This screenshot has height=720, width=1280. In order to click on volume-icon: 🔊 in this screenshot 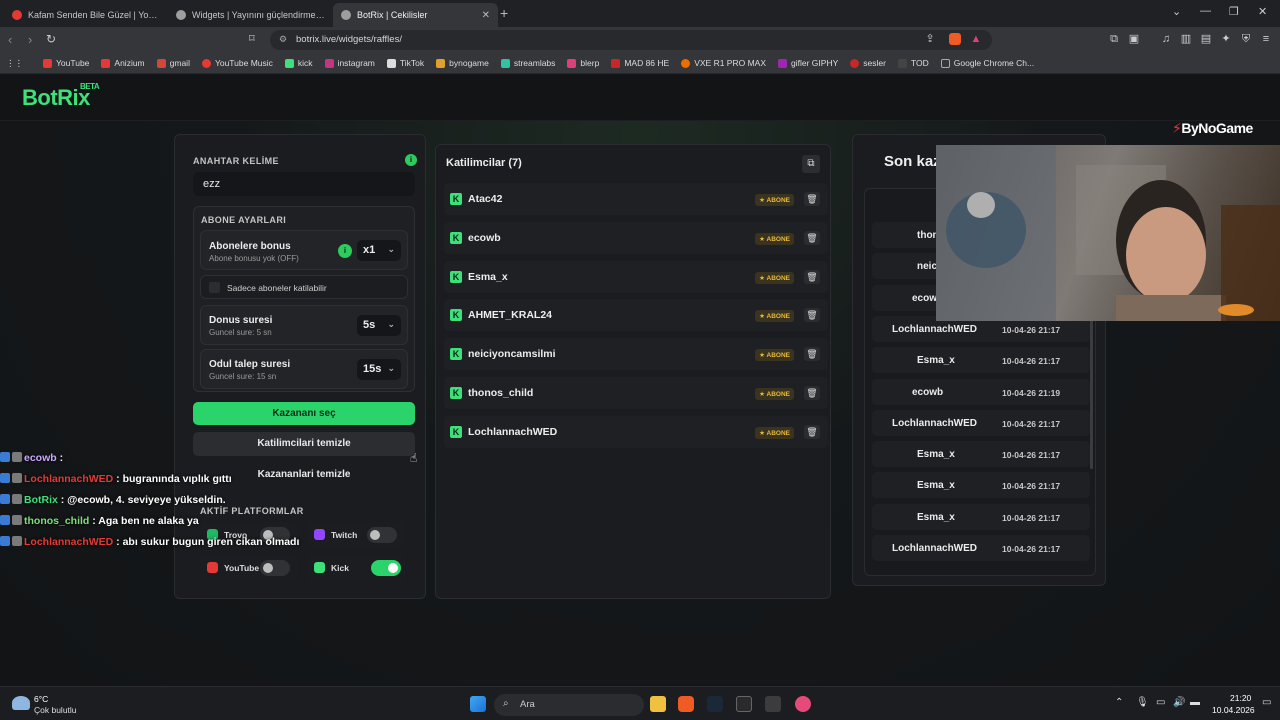, I will do `click(1179, 702)`.